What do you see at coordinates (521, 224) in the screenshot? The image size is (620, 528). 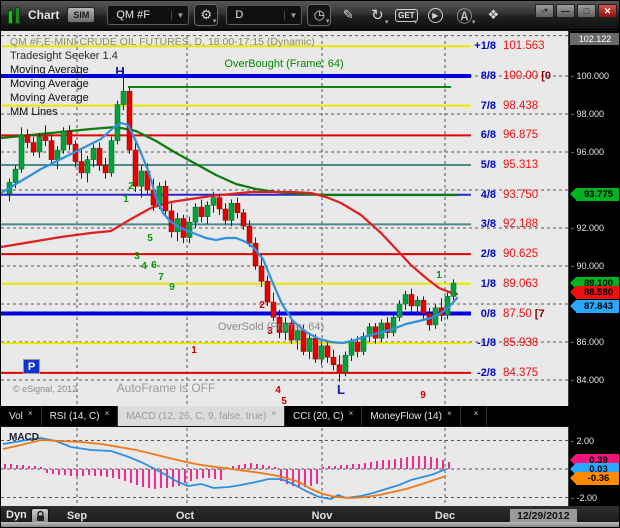 I see `mm-price: 92.188` at bounding box center [521, 224].